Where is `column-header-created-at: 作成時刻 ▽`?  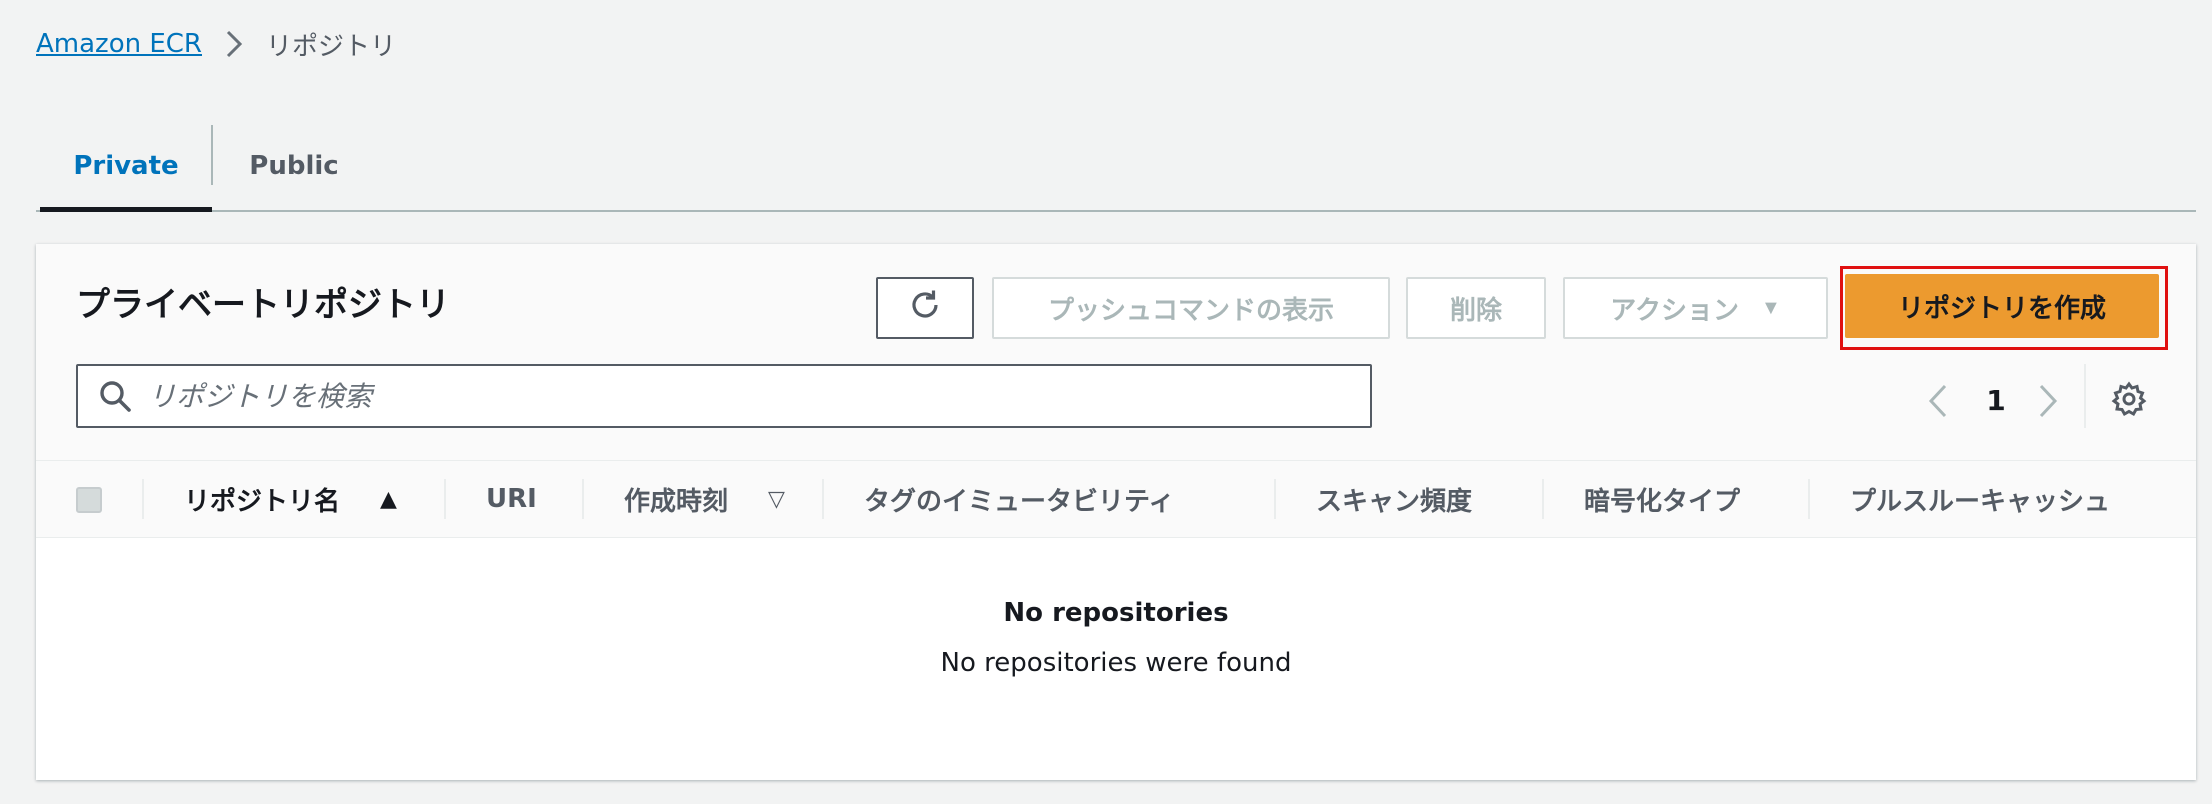
column-header-created-at: 作成時刻 ▽ is located at coordinates (704, 499).